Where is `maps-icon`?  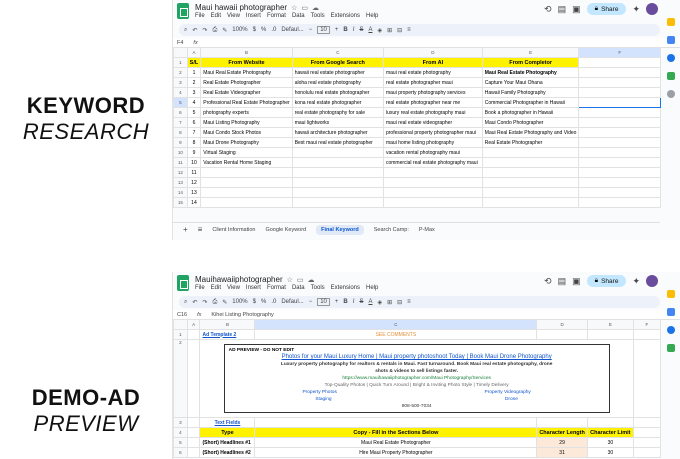 maps-icon is located at coordinates (671, 348).